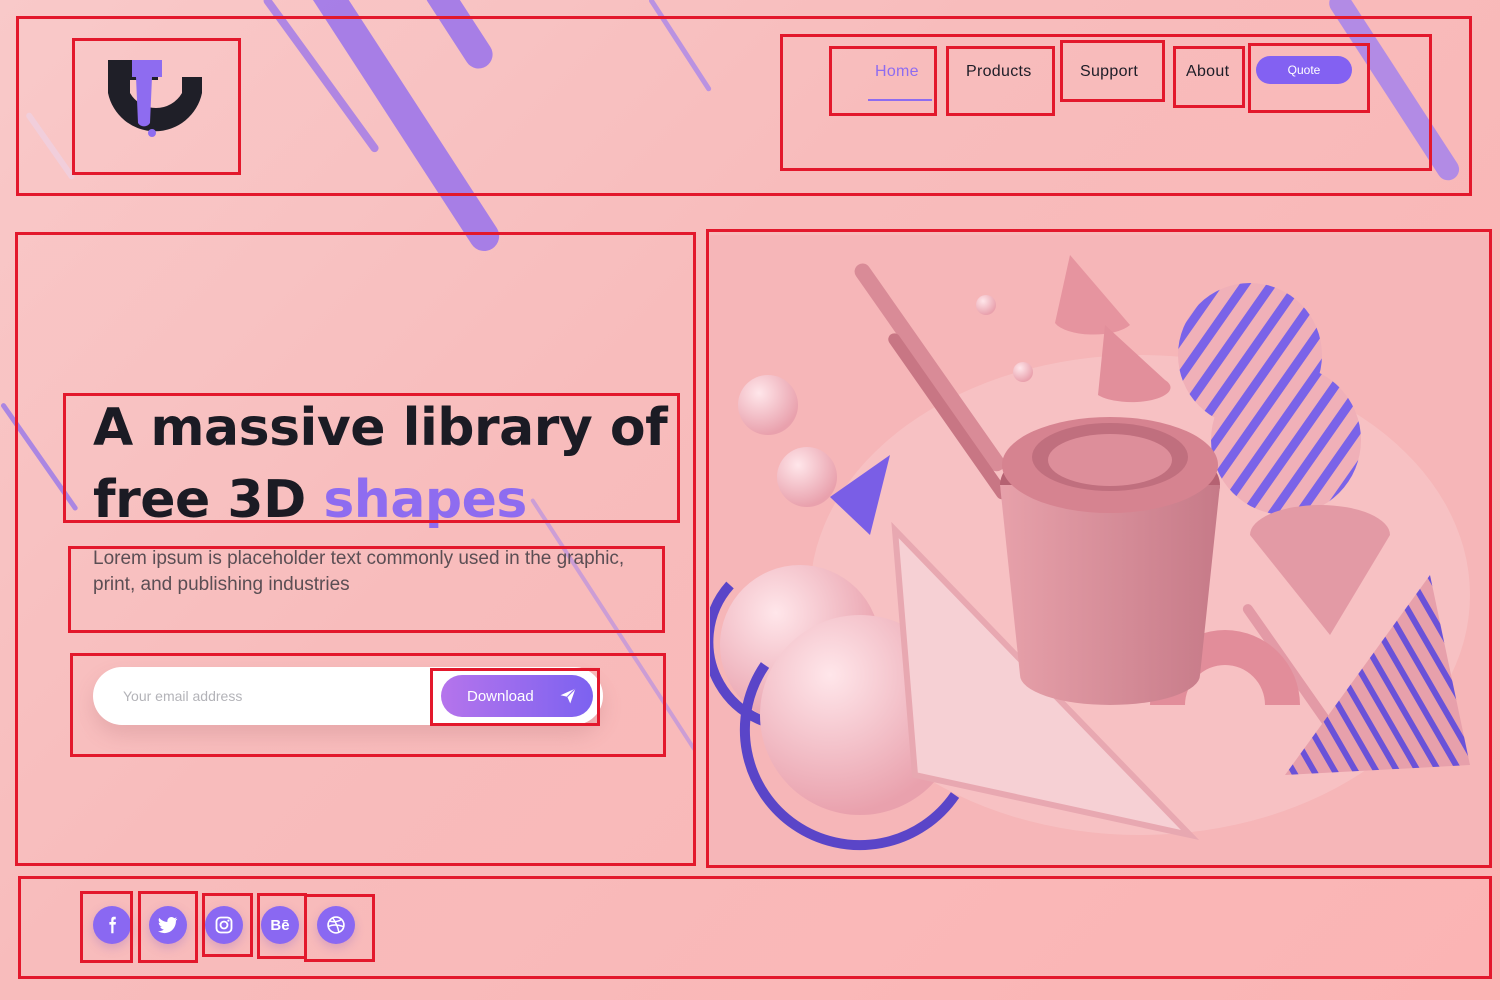 This screenshot has width=1500, height=1000. Describe the element at coordinates (425, 500) in the screenshot. I see `headline-accent: shapes` at that location.